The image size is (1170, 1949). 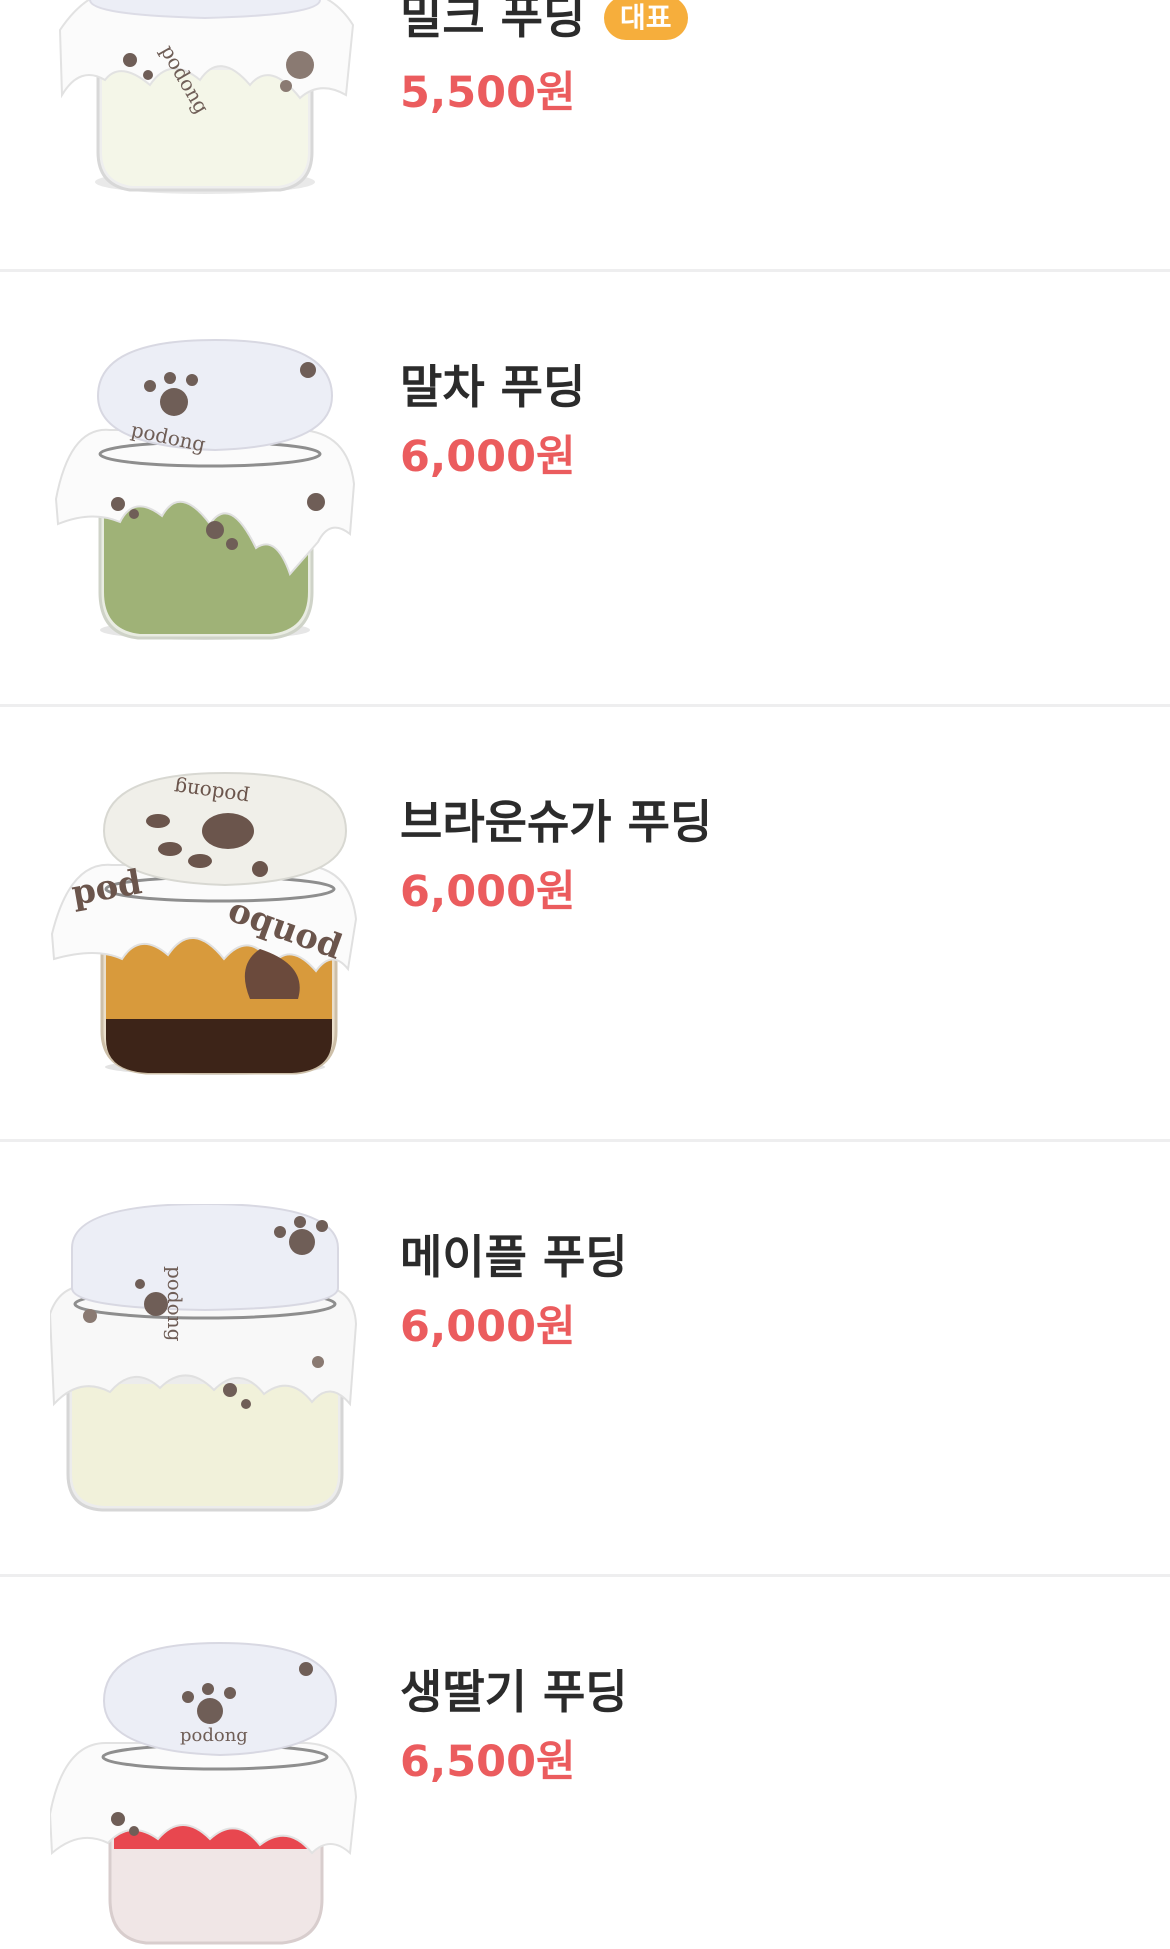 I want to click on signature-badge: 대표, so click(x=646, y=20).